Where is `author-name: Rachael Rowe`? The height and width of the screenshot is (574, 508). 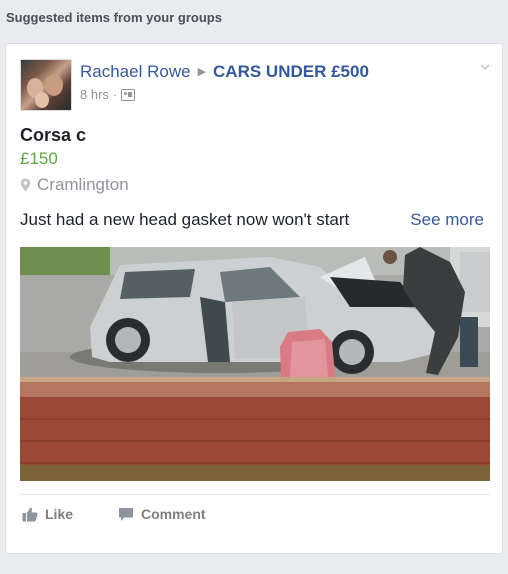 author-name: Rachael Rowe is located at coordinates (135, 71).